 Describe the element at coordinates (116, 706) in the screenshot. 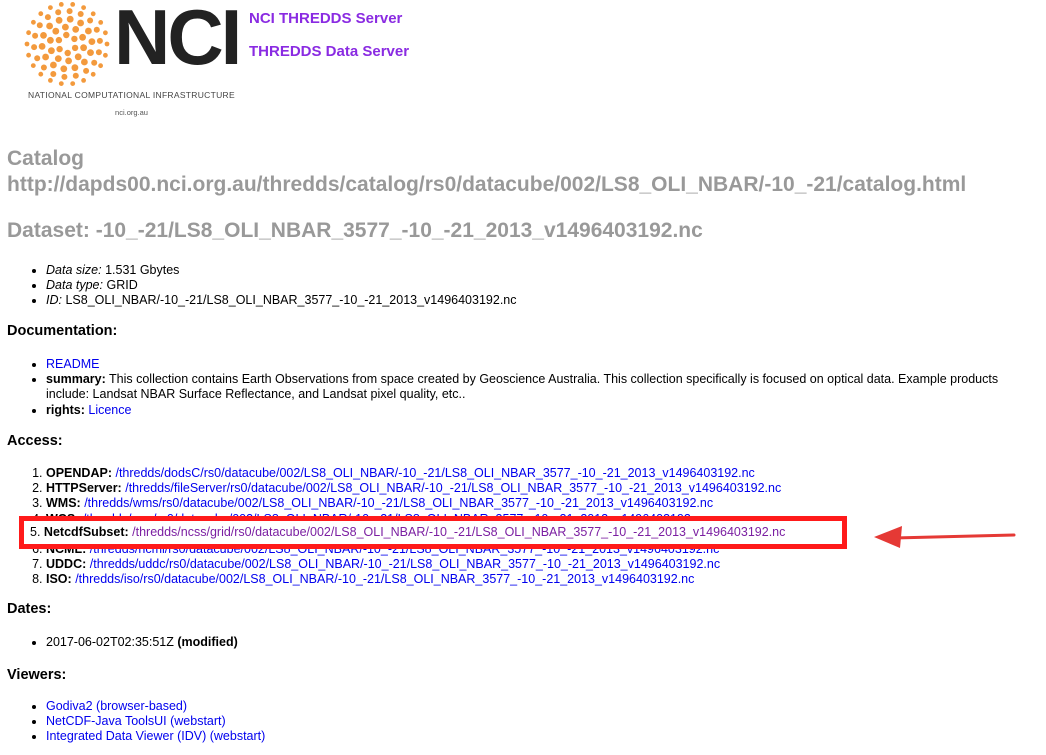

I see `godiva2-link: Godiva2 (browser-based)` at that location.